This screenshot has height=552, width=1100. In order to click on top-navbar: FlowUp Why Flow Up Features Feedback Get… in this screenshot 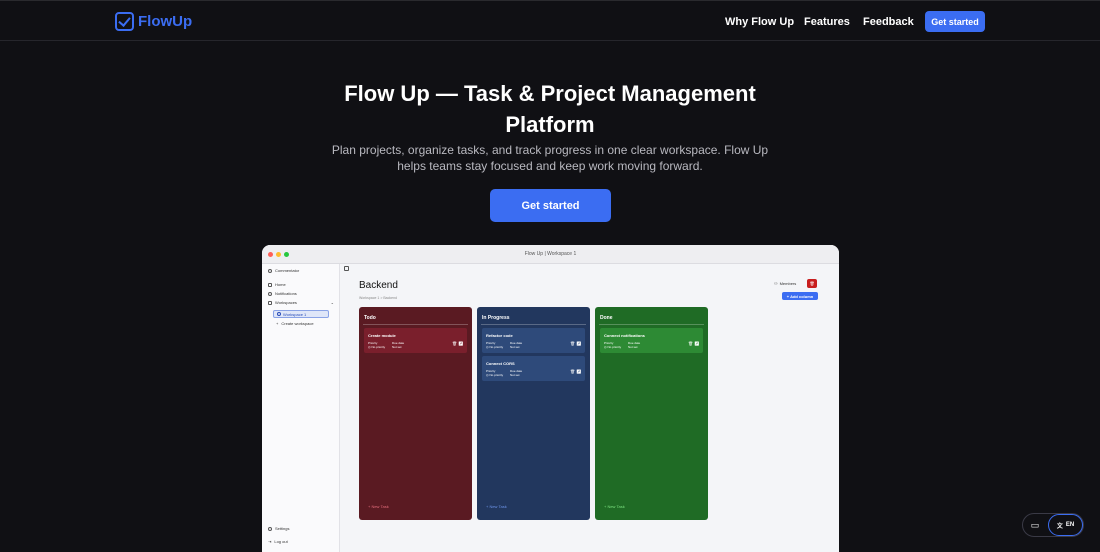, I will do `click(550, 20)`.